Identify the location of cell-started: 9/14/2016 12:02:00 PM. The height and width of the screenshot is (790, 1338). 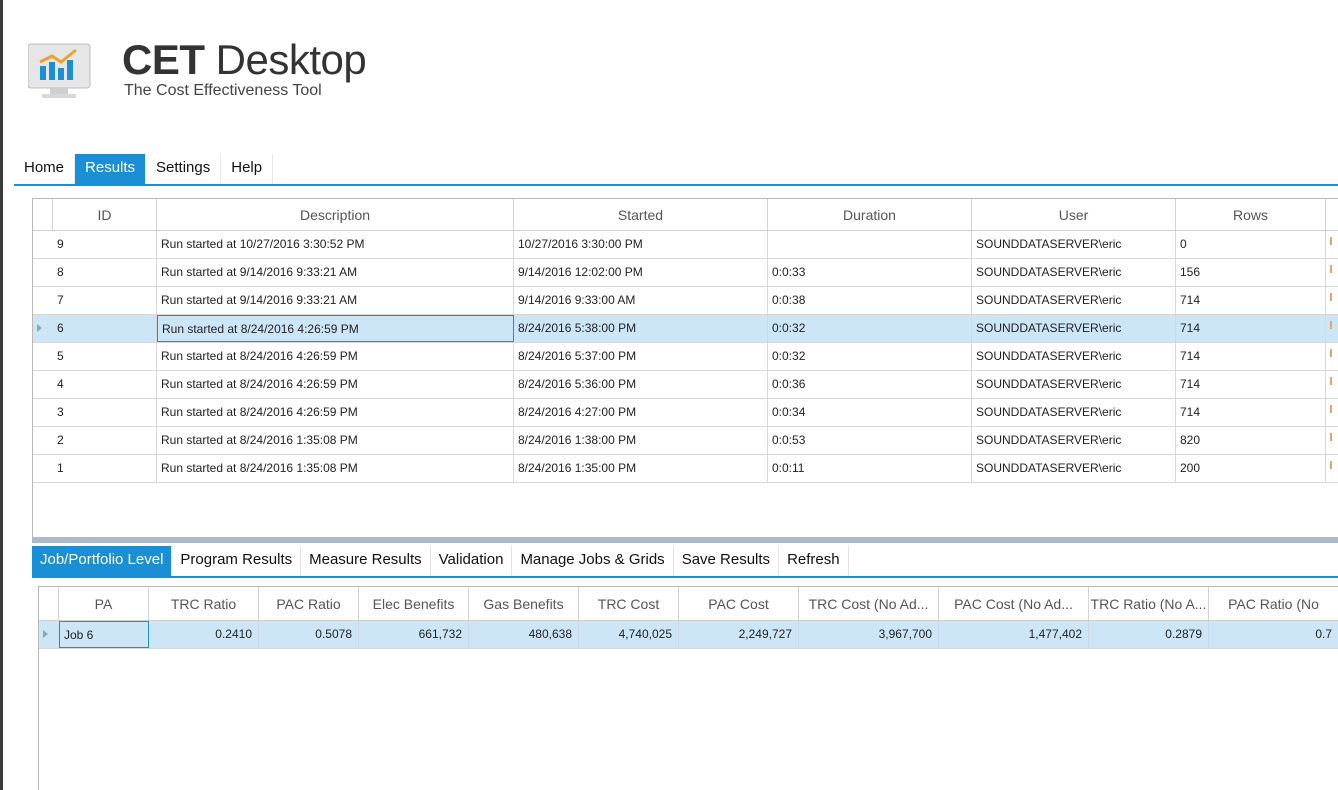
(641, 272).